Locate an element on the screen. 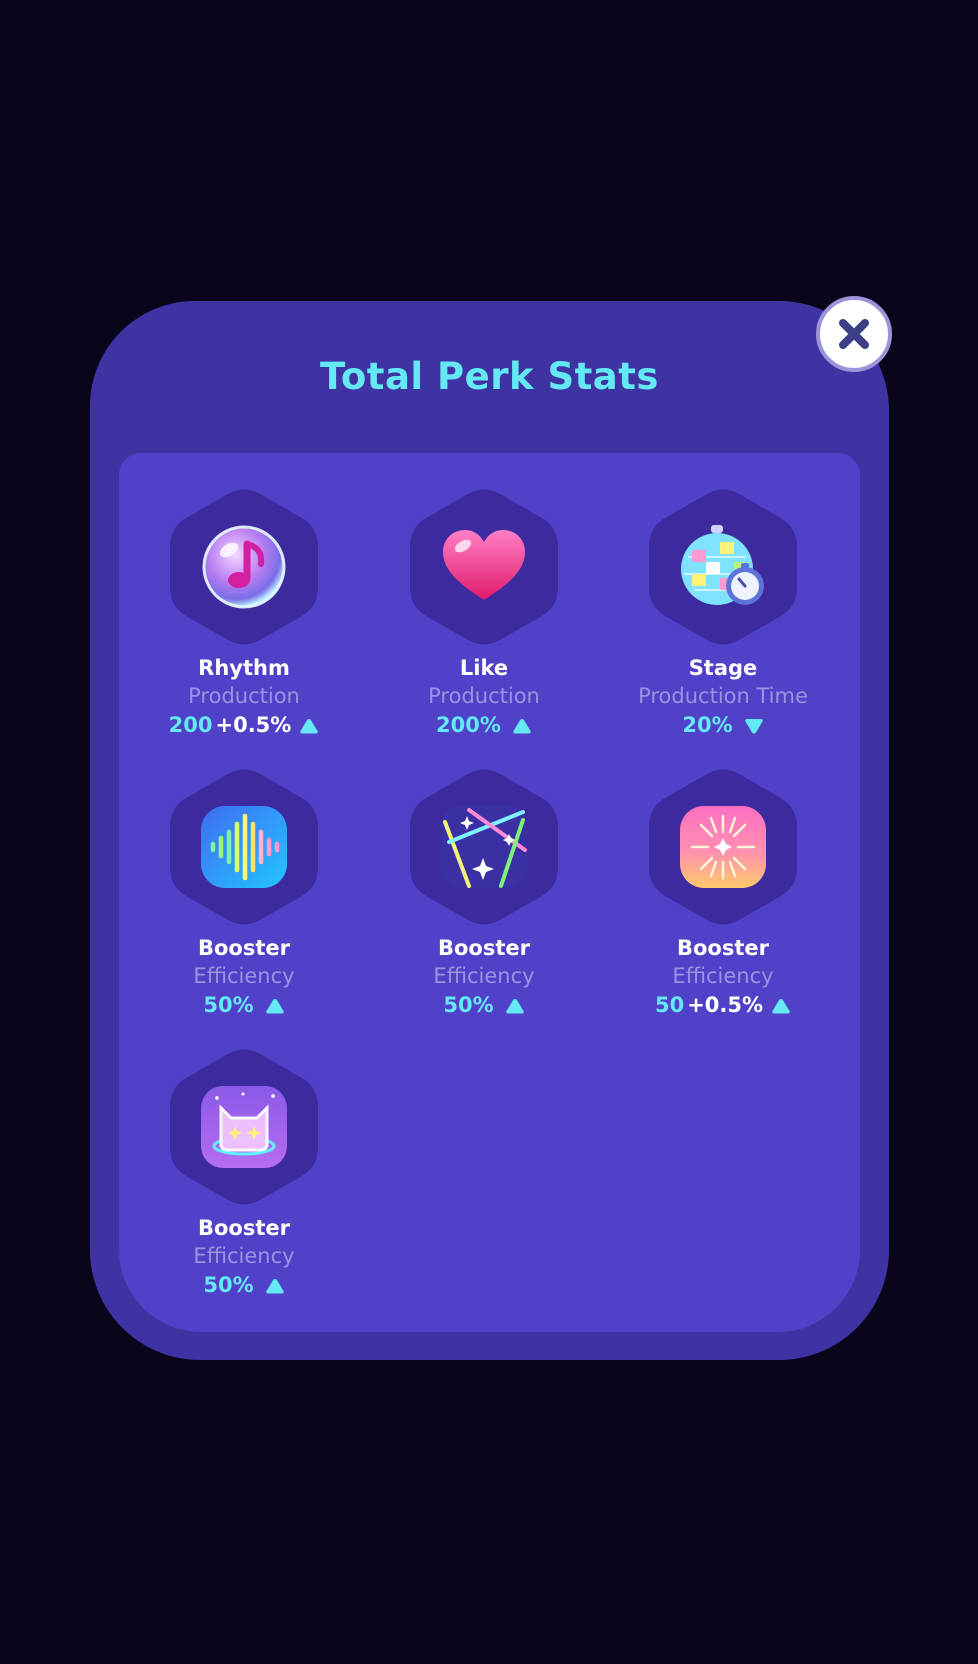  perk-card-booster-4: Booster Efficiency 50% is located at coordinates (244, 1174).